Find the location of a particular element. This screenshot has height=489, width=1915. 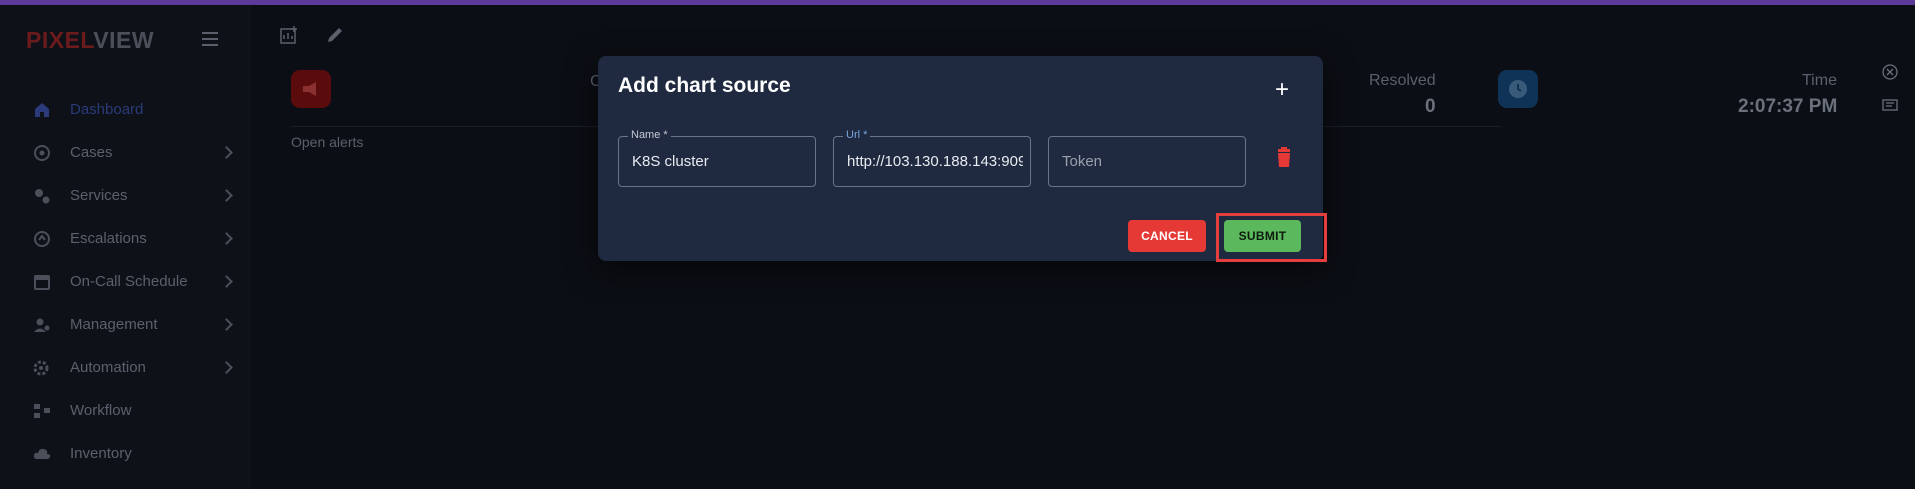

app-logo: PIXELVIEW is located at coordinates (90, 40).